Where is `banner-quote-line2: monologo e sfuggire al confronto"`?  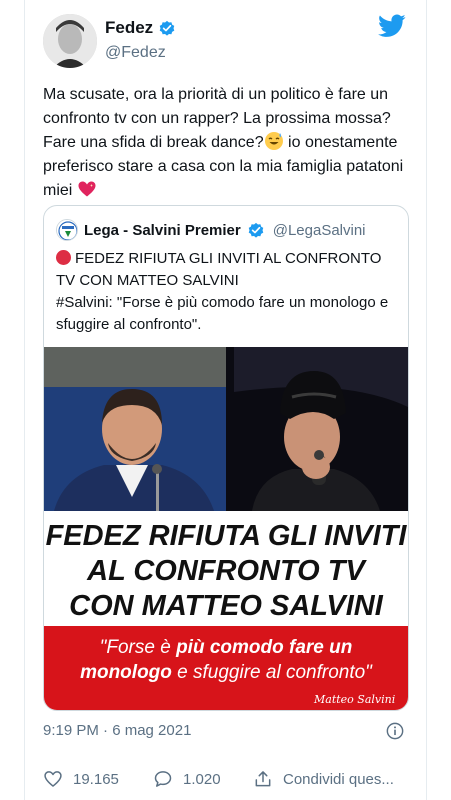 banner-quote-line2: monologo e sfuggire al confronto" is located at coordinates (226, 672).